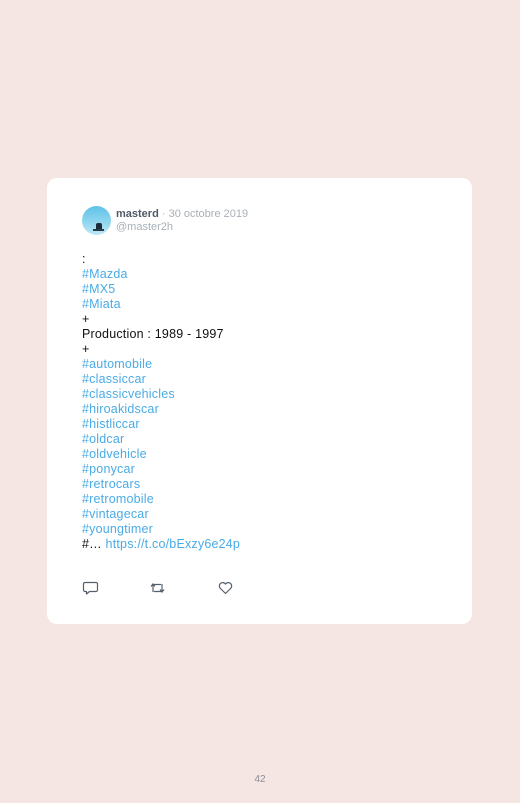  What do you see at coordinates (161, 364) in the screenshot?
I see `hashtag-link: #automobile` at bounding box center [161, 364].